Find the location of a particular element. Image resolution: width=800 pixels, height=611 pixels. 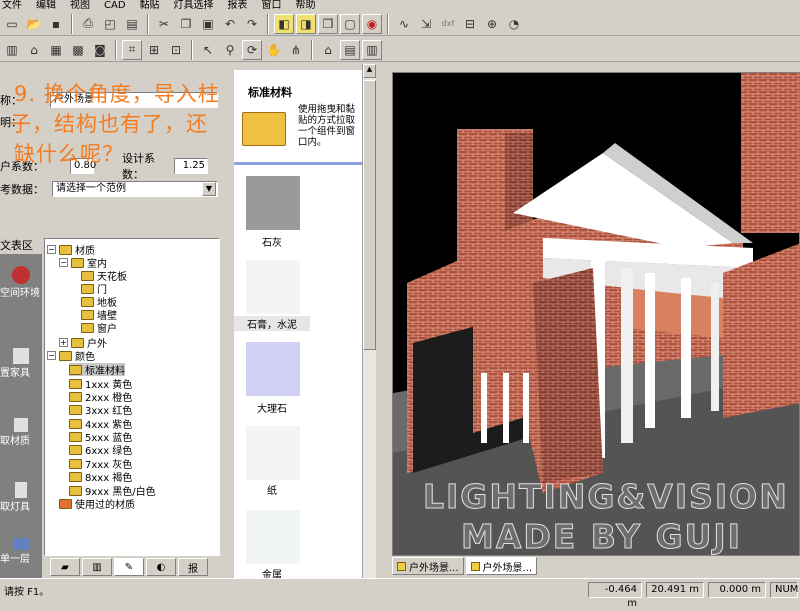

project-view-icon: ◨ is located at coordinates (306, 23).